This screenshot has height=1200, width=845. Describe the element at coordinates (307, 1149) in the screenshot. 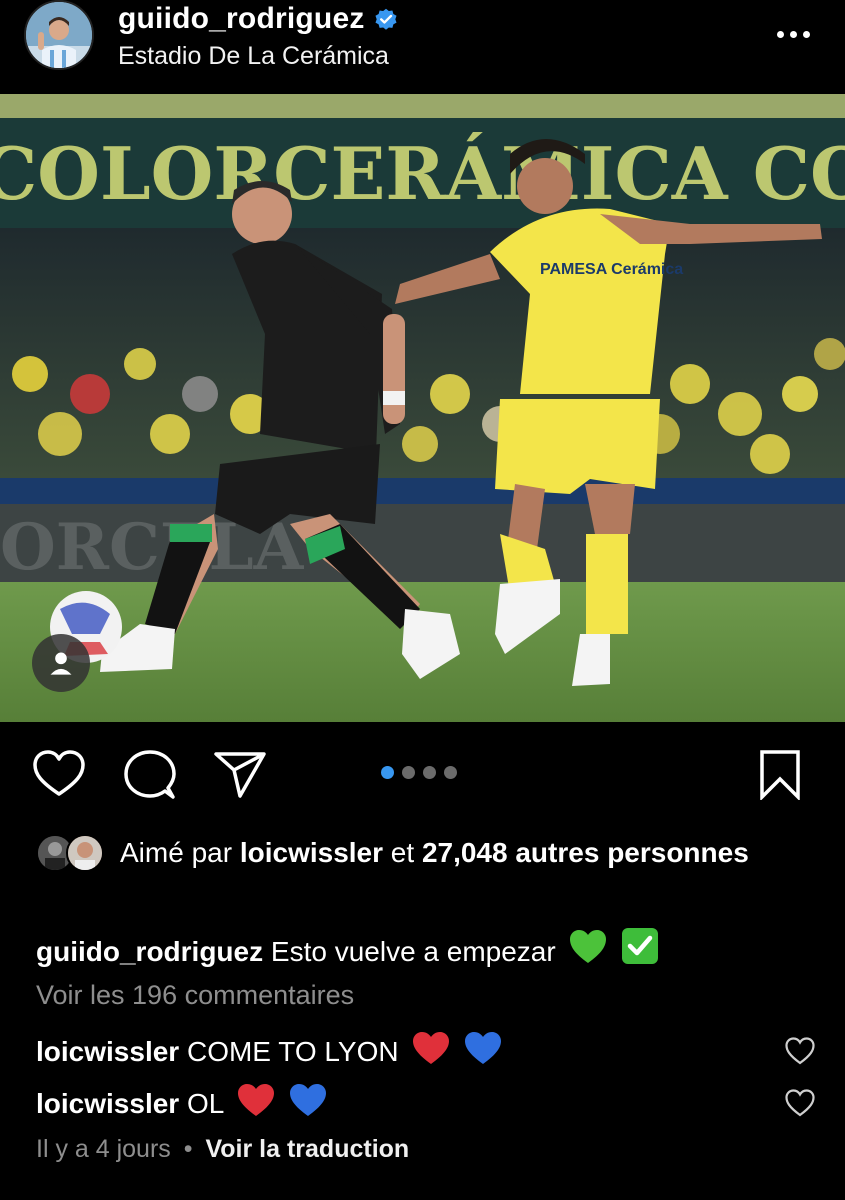

I see `see-translation-link: Voir la traduction` at that location.